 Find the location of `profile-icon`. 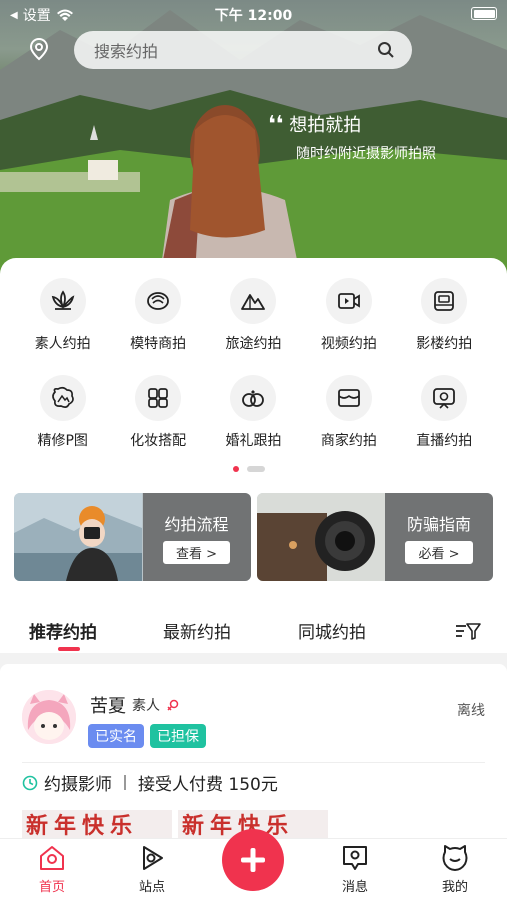

profile-icon is located at coordinates (455, 858).